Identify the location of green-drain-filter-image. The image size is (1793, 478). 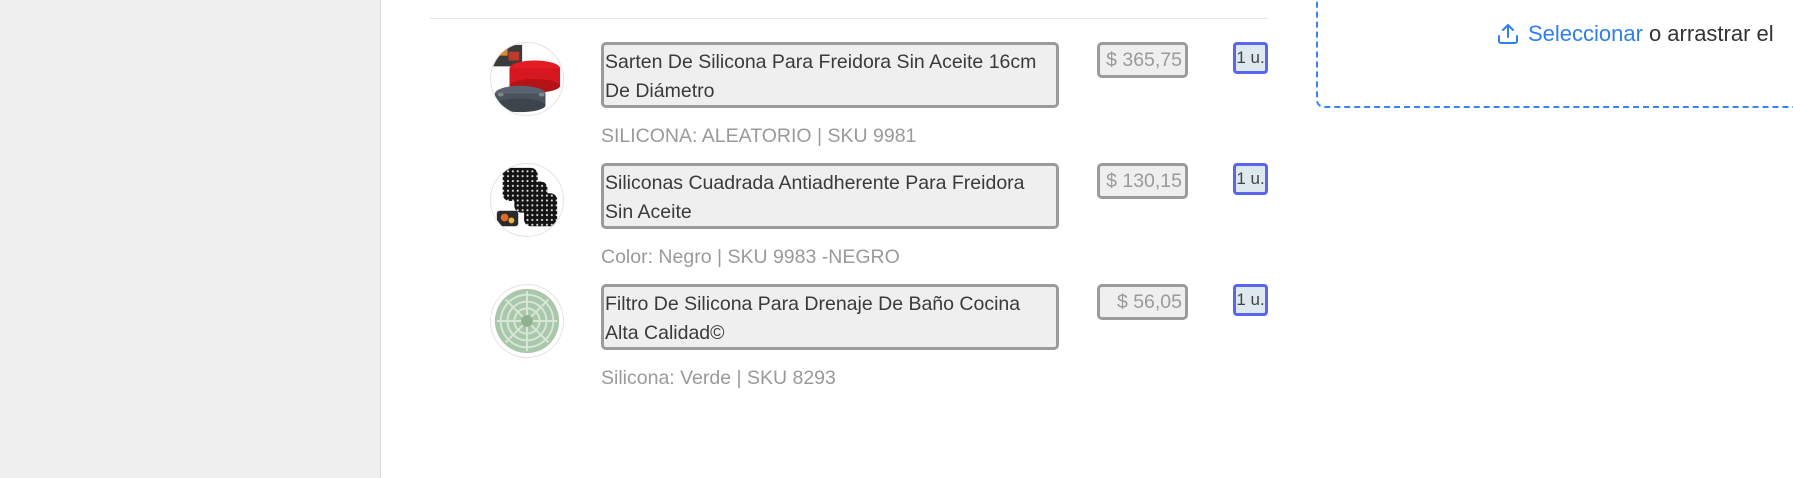
(527, 321).